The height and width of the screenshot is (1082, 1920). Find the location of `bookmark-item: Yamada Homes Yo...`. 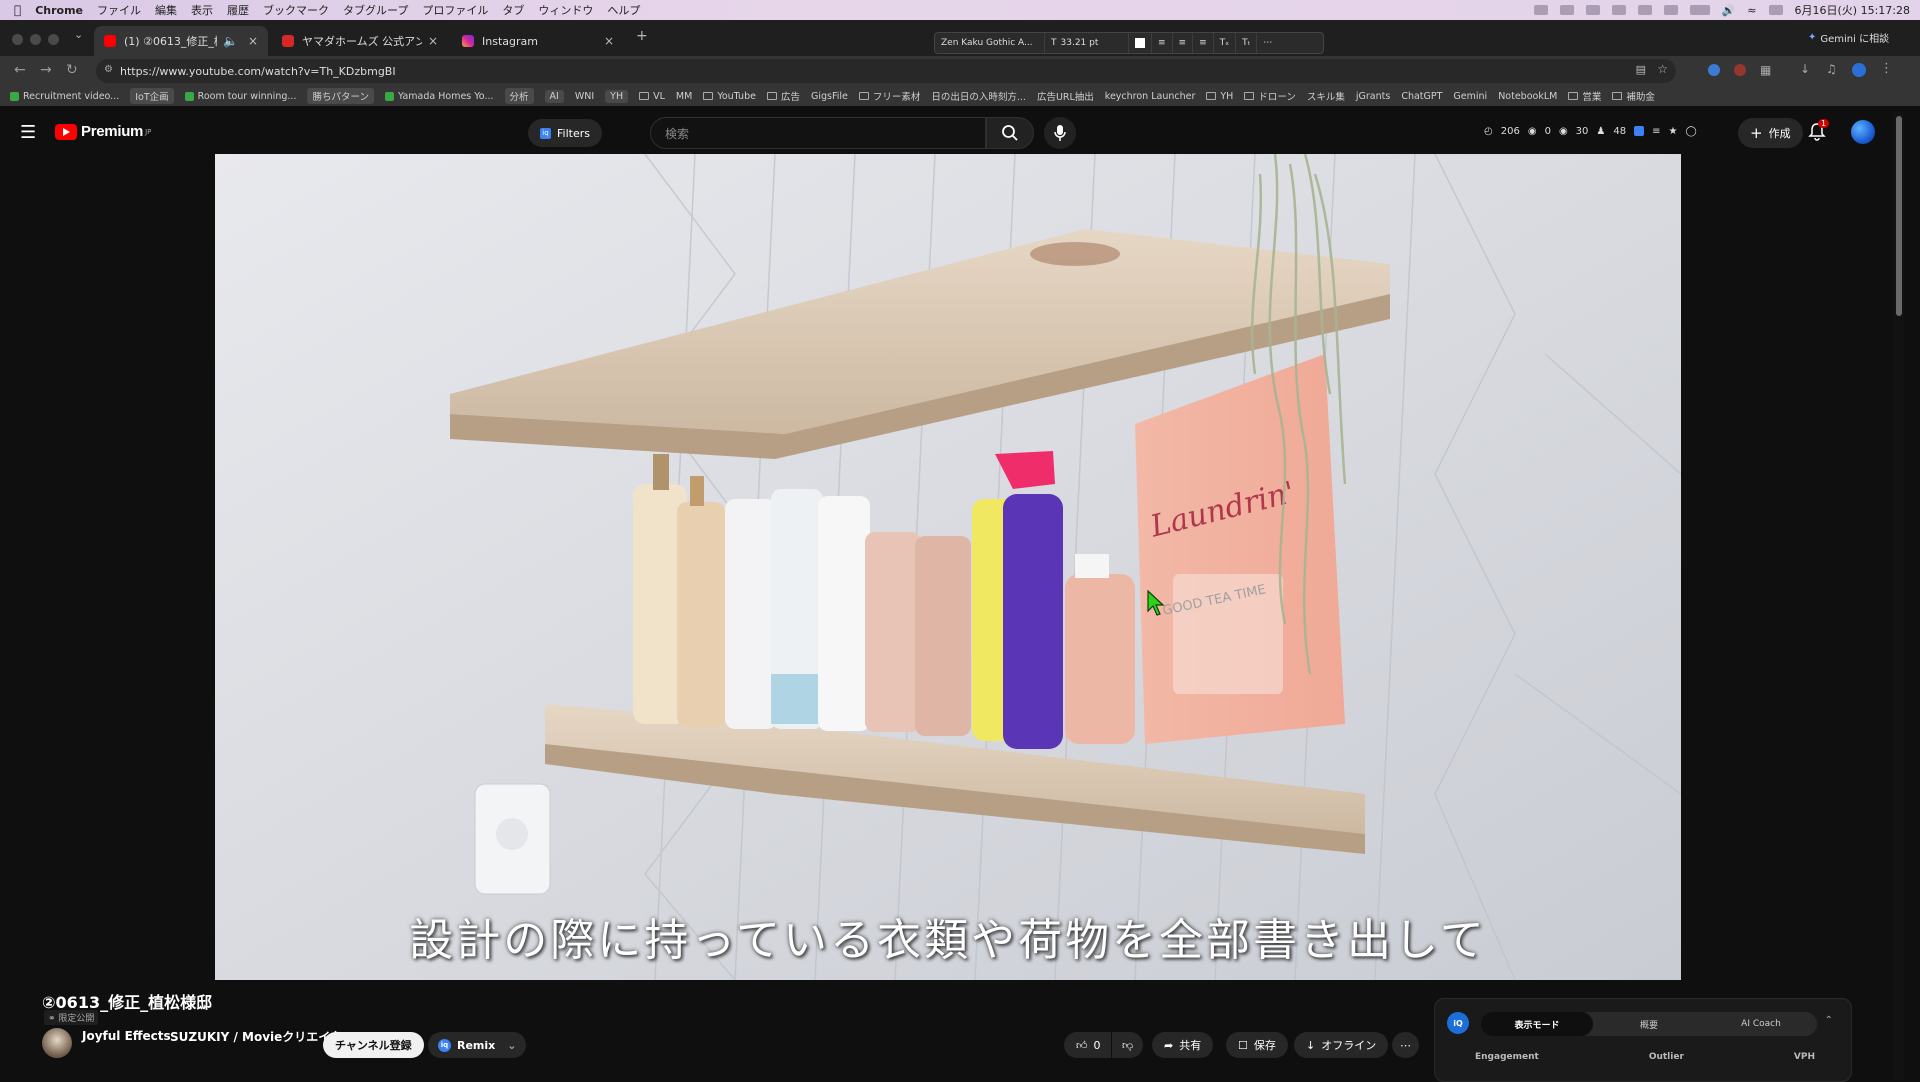

bookmark-item: Yamada Homes Yo... is located at coordinates (439, 96).